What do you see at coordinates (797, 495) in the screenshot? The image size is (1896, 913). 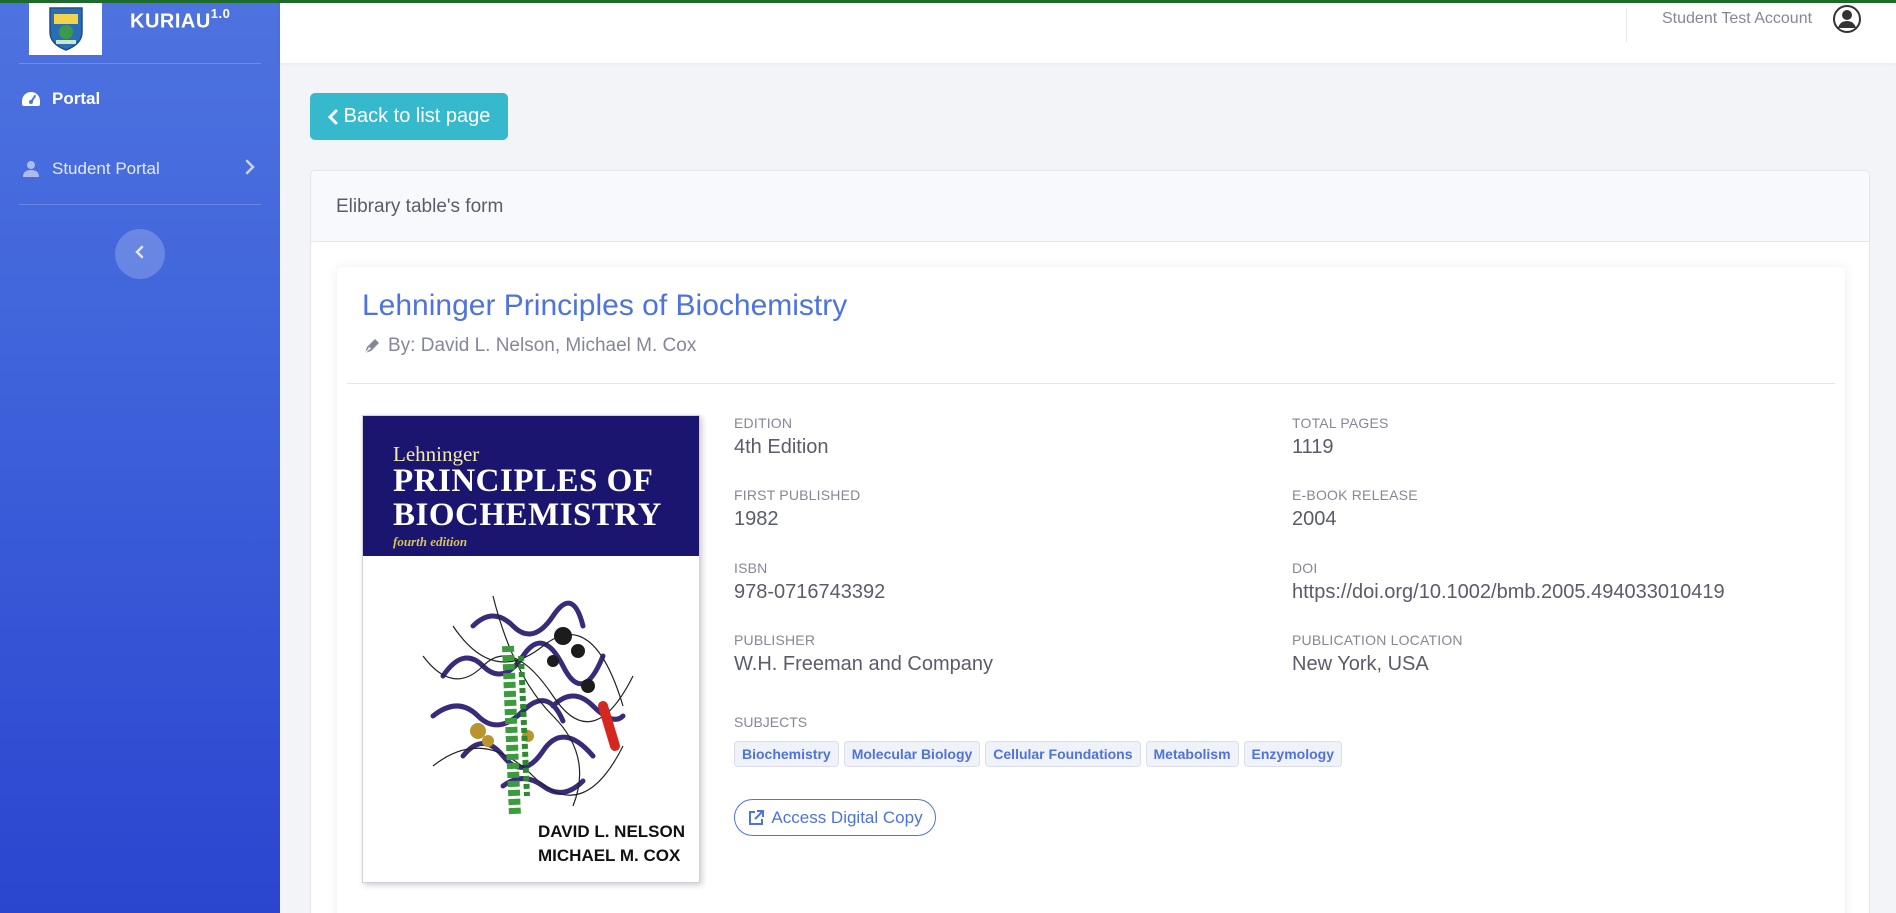 I see `field-label: FIRST PUBLISHED` at bounding box center [797, 495].